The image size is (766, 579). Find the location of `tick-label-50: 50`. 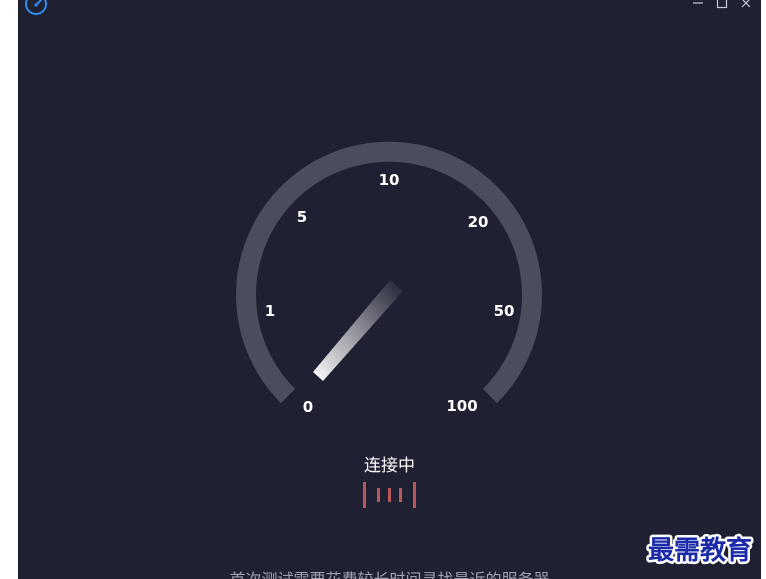

tick-label-50: 50 is located at coordinates (504, 311).